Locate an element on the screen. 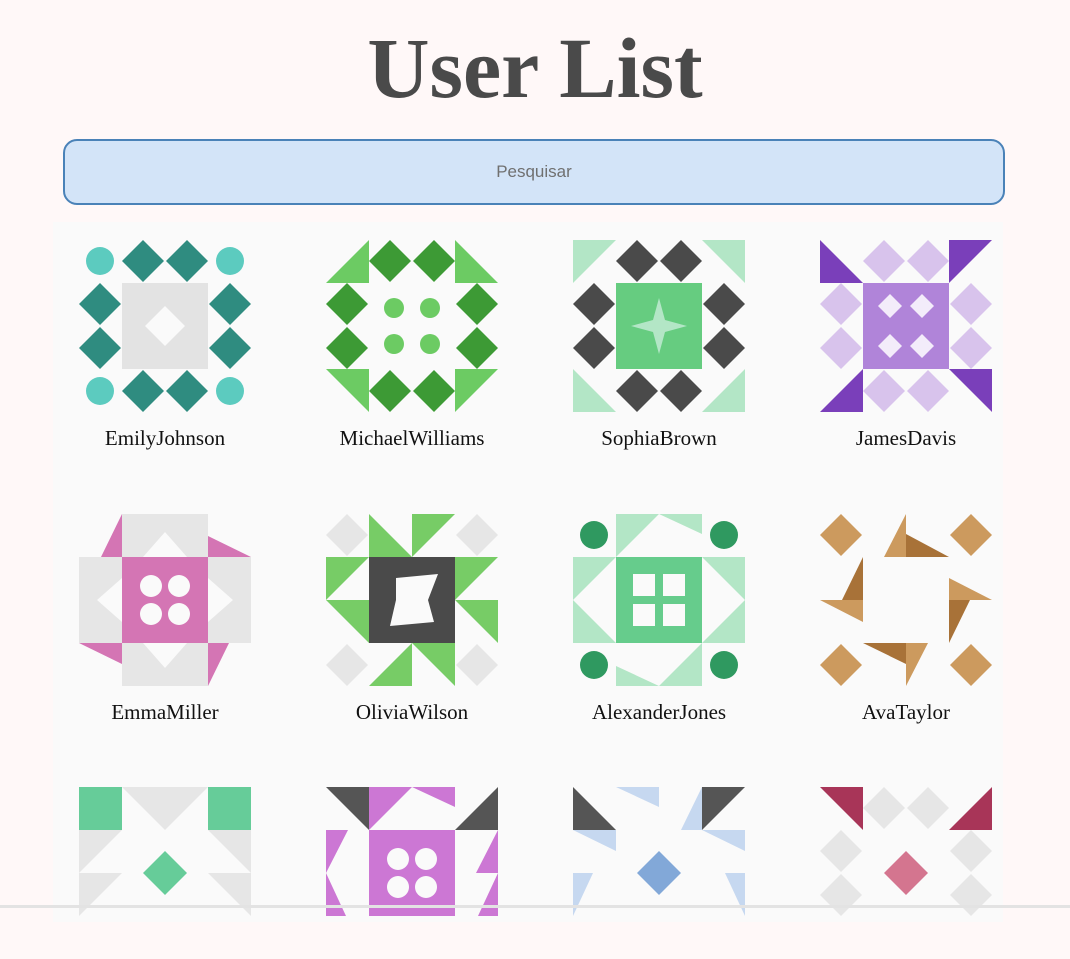  user-name: MichaelWilliams is located at coordinates (412, 438).